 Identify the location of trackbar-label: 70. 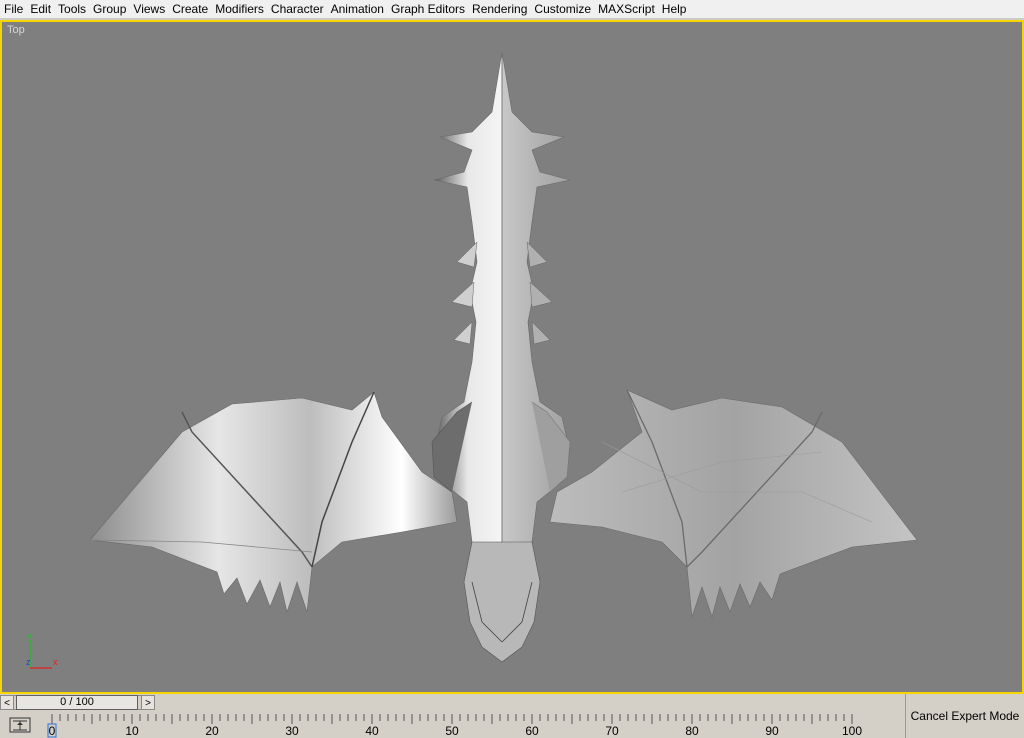
(612, 731).